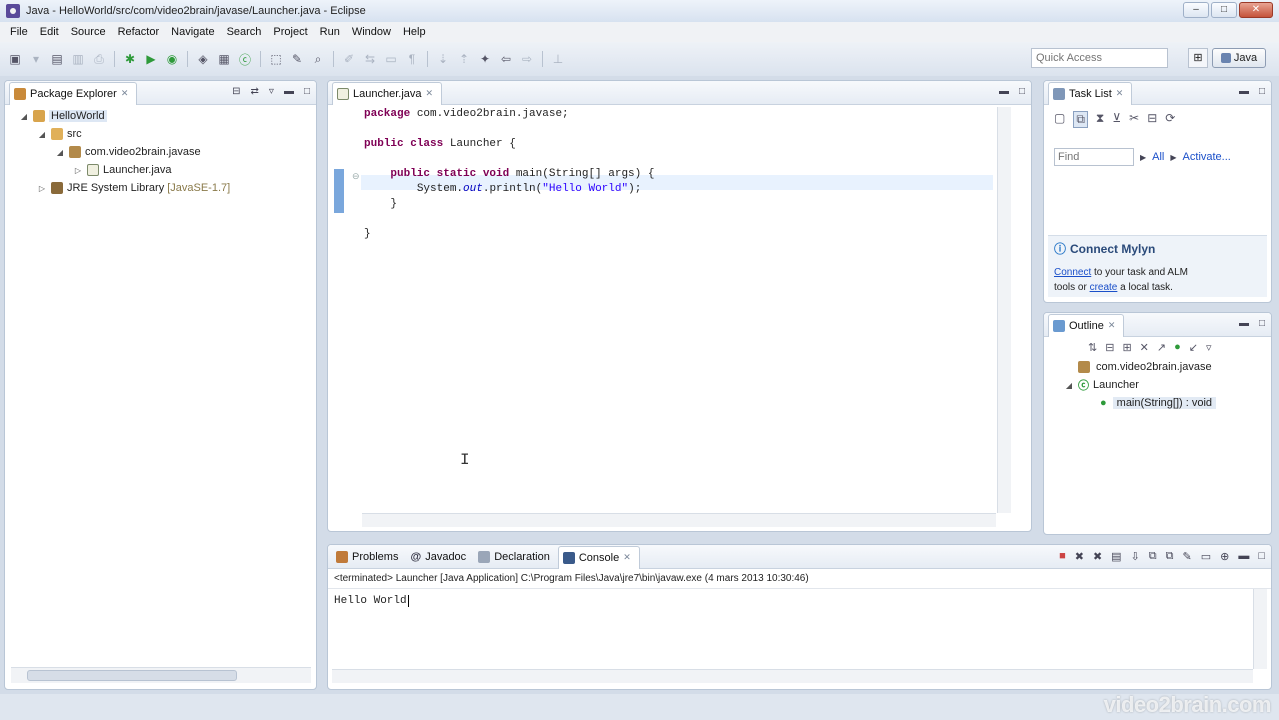 Image resolution: width=1279 pixels, height=720 pixels. Describe the element at coordinates (1134, 119) in the screenshot. I see `hide-completed-icon: ✂` at that location.